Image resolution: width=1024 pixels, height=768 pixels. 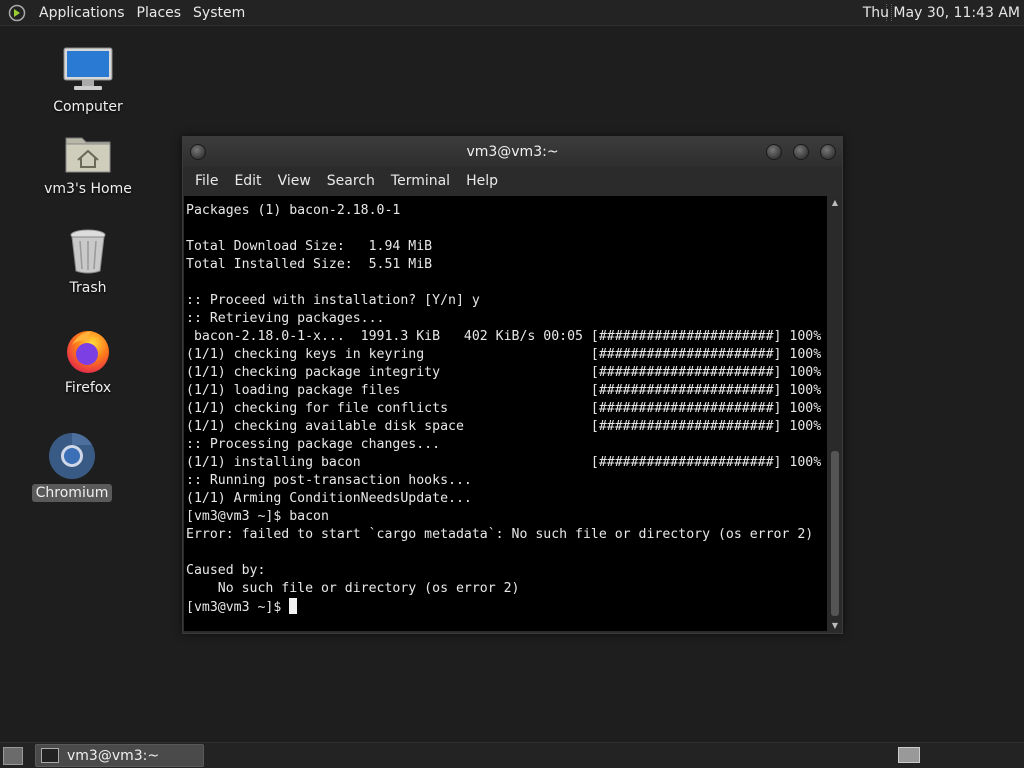 I want to click on scroll-up-icon: ▲, so click(x=835, y=202).